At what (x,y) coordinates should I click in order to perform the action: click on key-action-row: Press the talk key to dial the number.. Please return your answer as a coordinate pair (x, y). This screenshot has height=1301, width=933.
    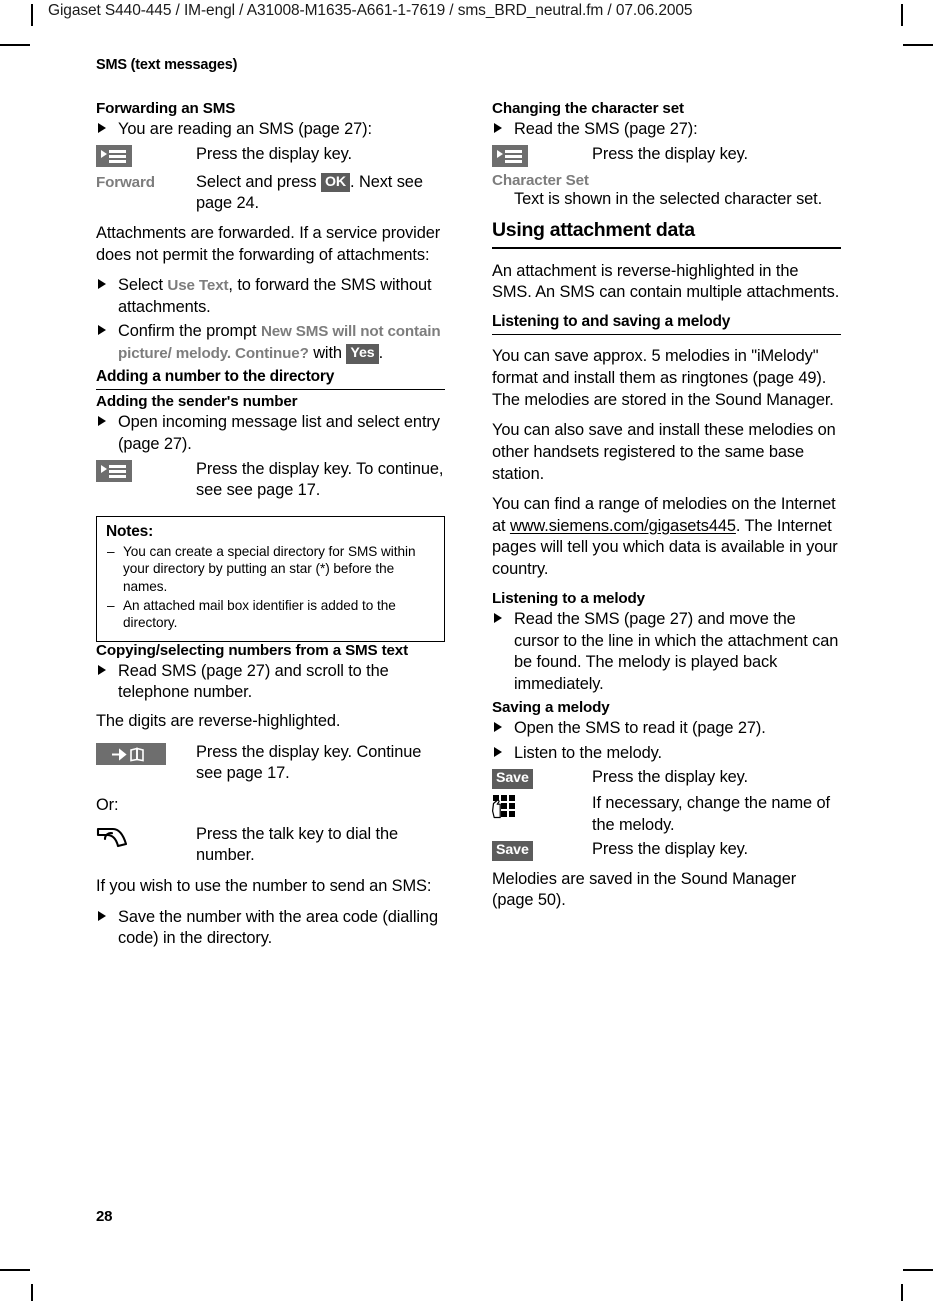
    Looking at the image, I should click on (270, 845).